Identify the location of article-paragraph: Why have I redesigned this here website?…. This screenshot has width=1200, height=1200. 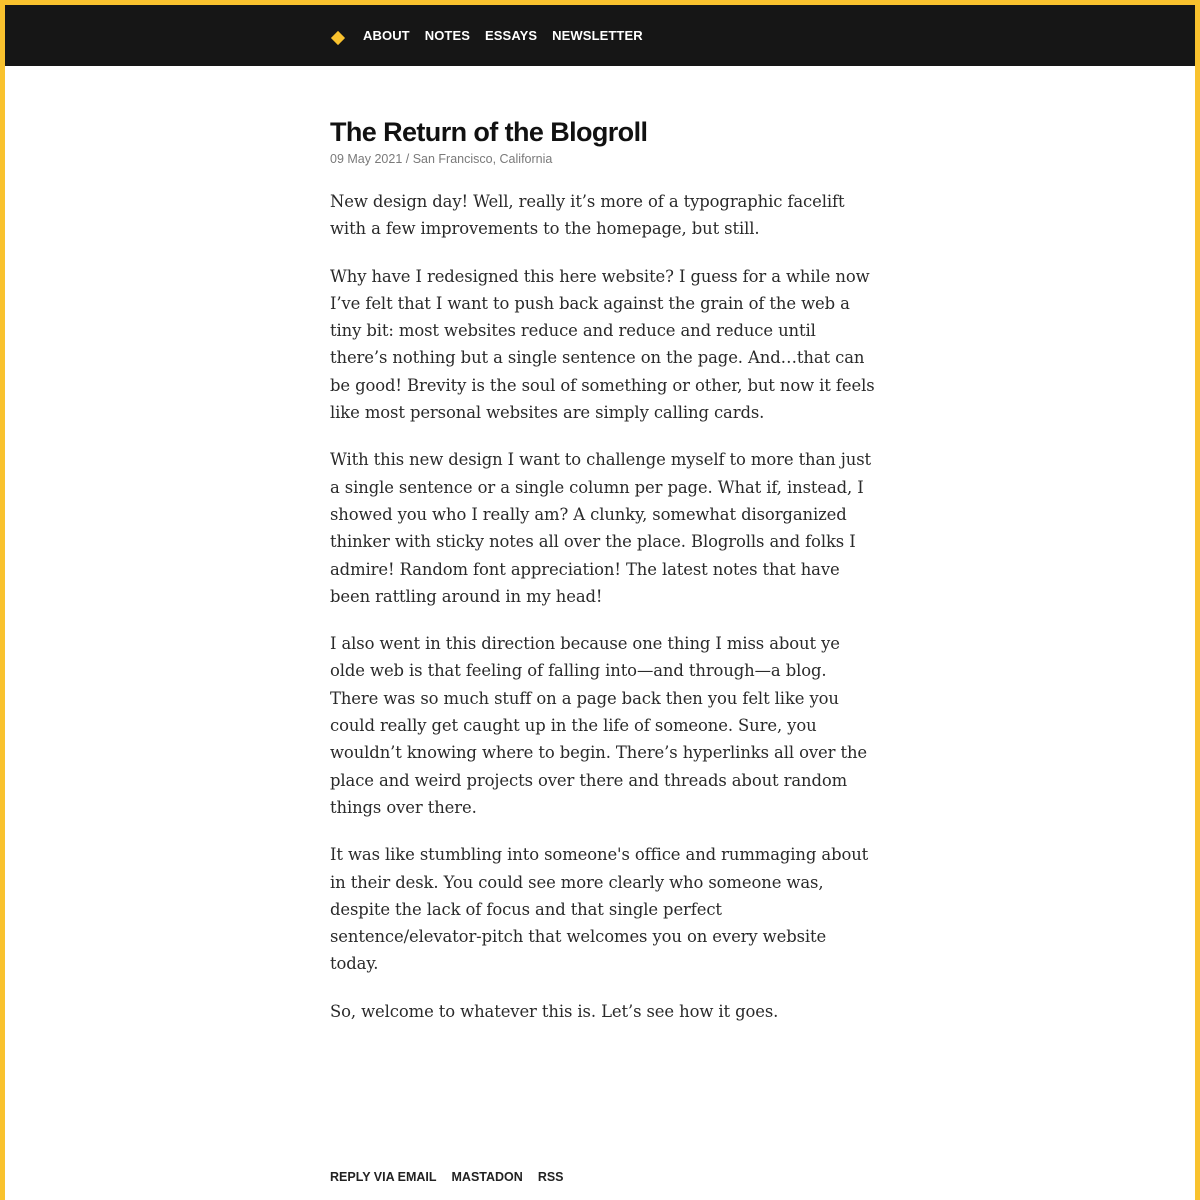
(602, 344).